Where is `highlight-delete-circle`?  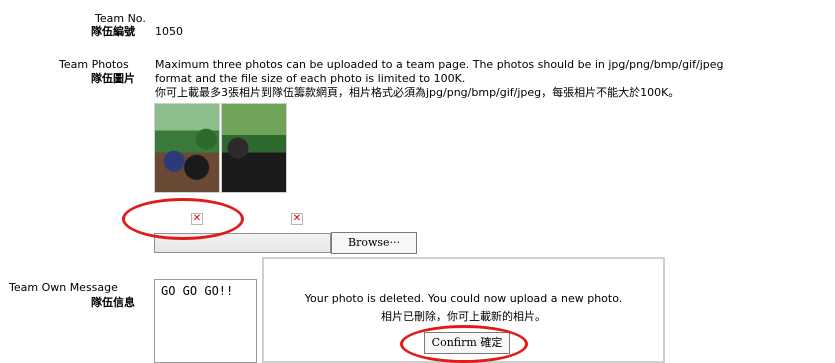 highlight-delete-circle is located at coordinates (183, 219).